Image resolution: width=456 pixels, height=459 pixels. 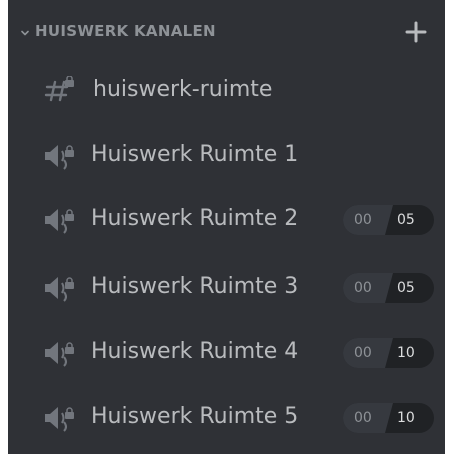 What do you see at coordinates (195, 218) in the screenshot?
I see `channel-name: Huiswerk Ruimte 2` at bounding box center [195, 218].